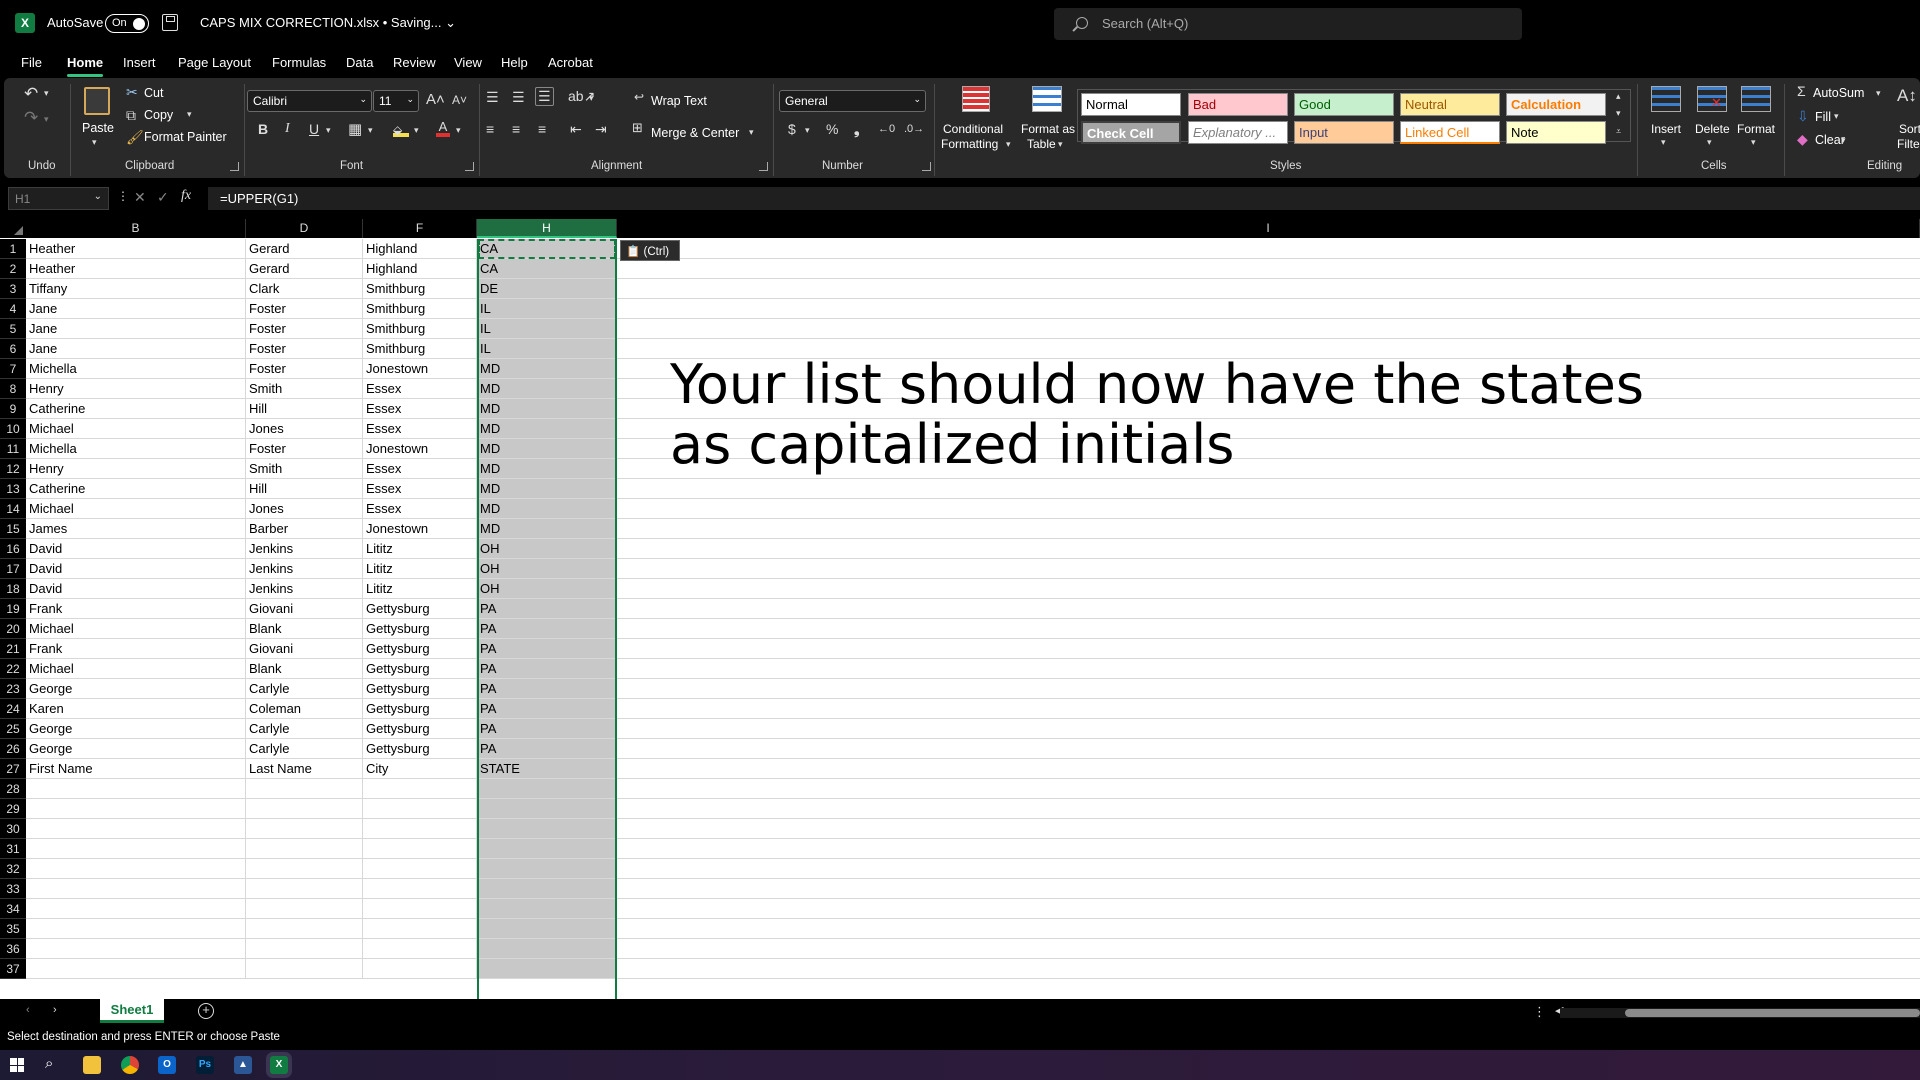 The image size is (1920, 1080). I want to click on row-header: 14, so click(13, 509).